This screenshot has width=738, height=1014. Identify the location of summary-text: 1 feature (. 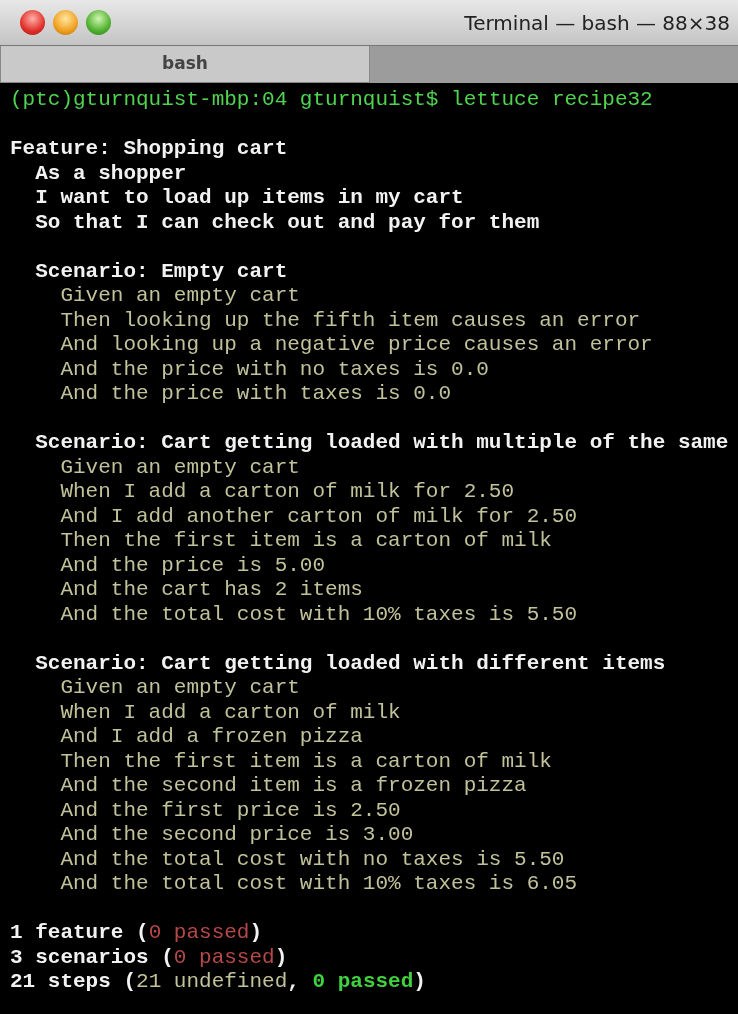
(79, 932).